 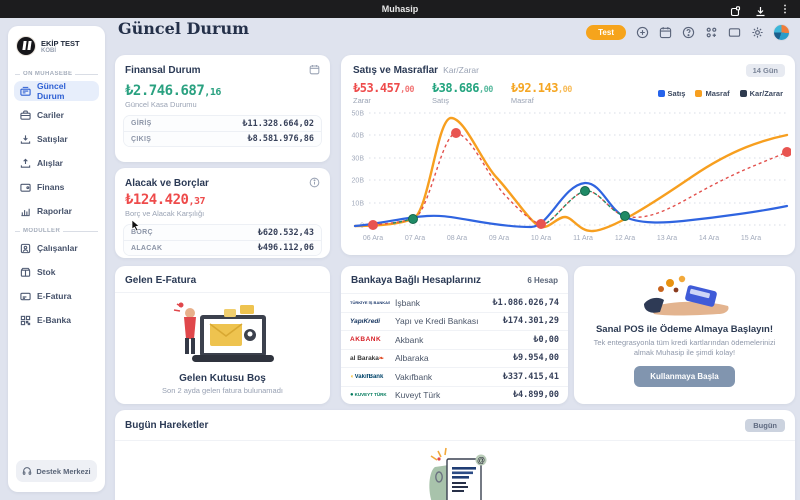 I want to click on apps-grid-icon, so click(x=711, y=33).